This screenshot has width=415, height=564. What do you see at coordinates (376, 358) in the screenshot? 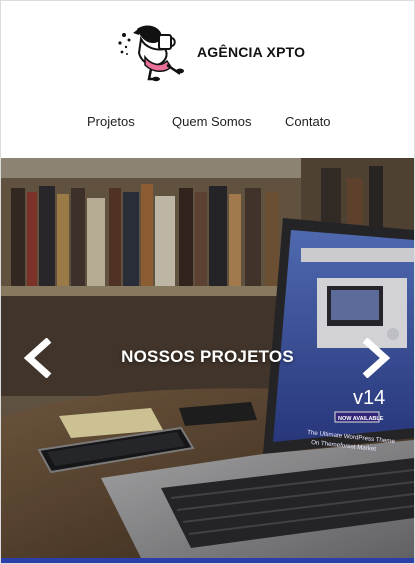
I see `chevron-right-icon` at bounding box center [376, 358].